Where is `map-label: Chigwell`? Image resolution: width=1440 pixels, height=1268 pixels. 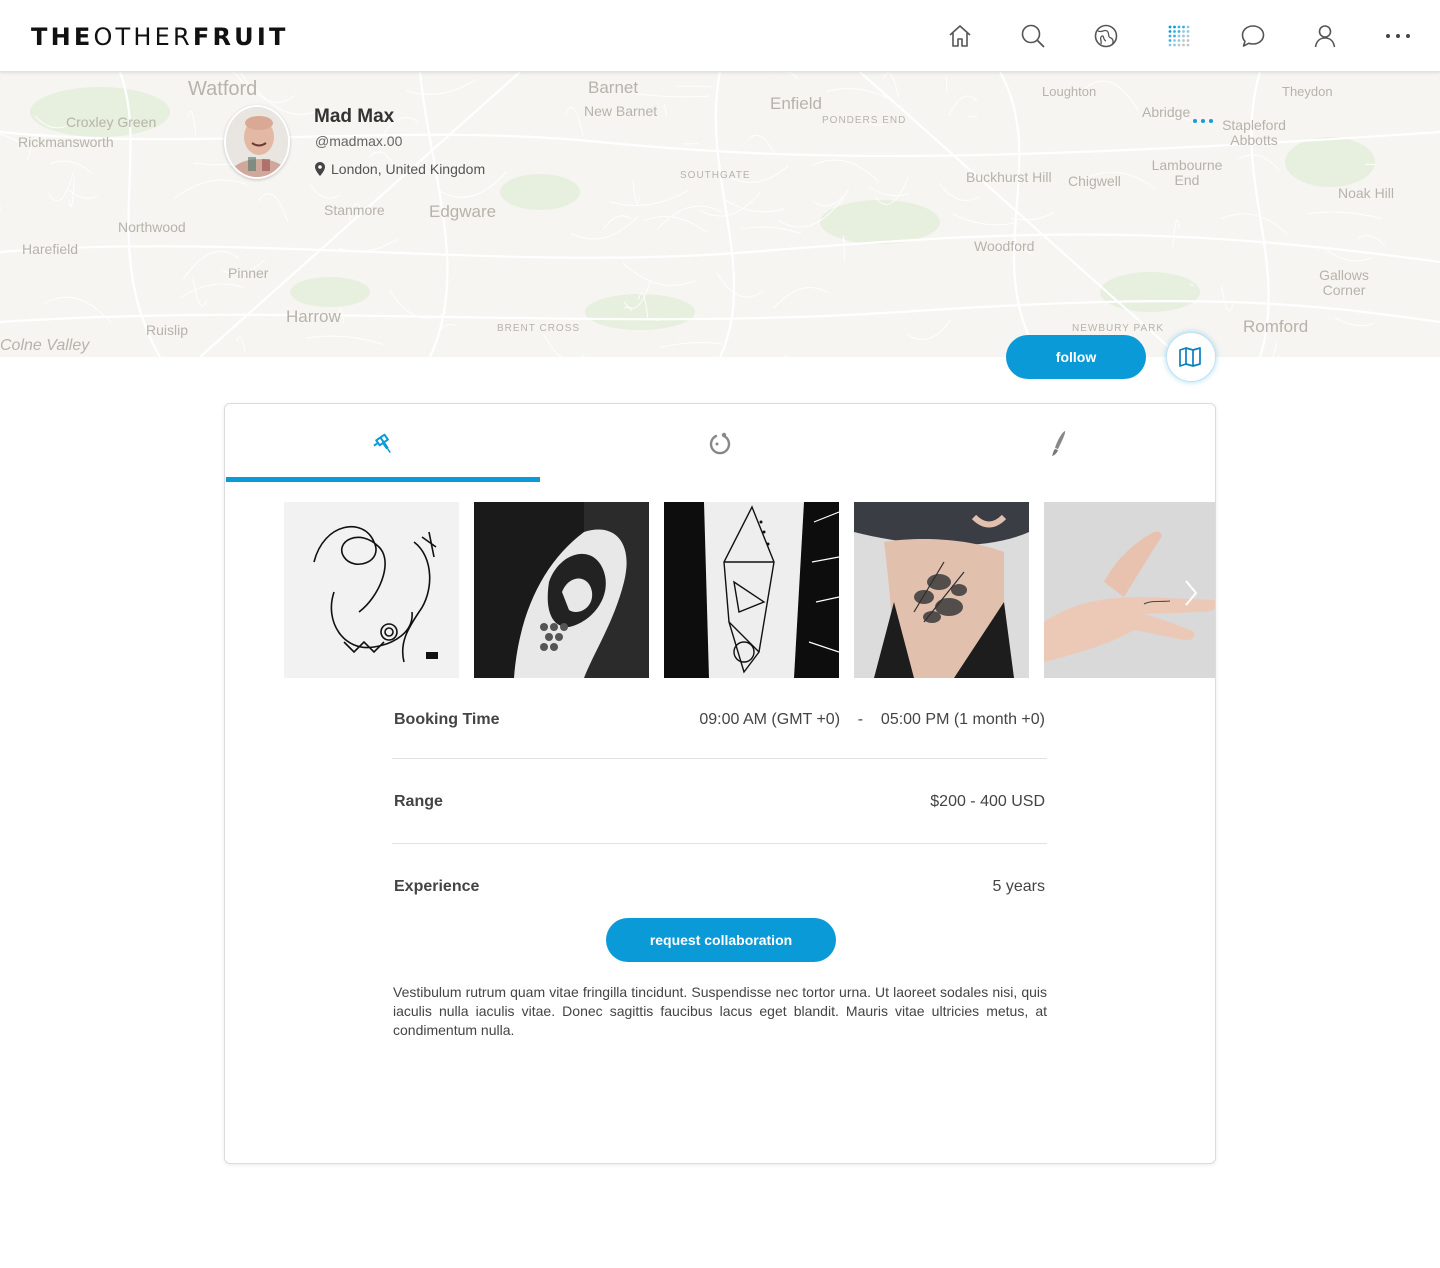
map-label: Chigwell is located at coordinates (1094, 181).